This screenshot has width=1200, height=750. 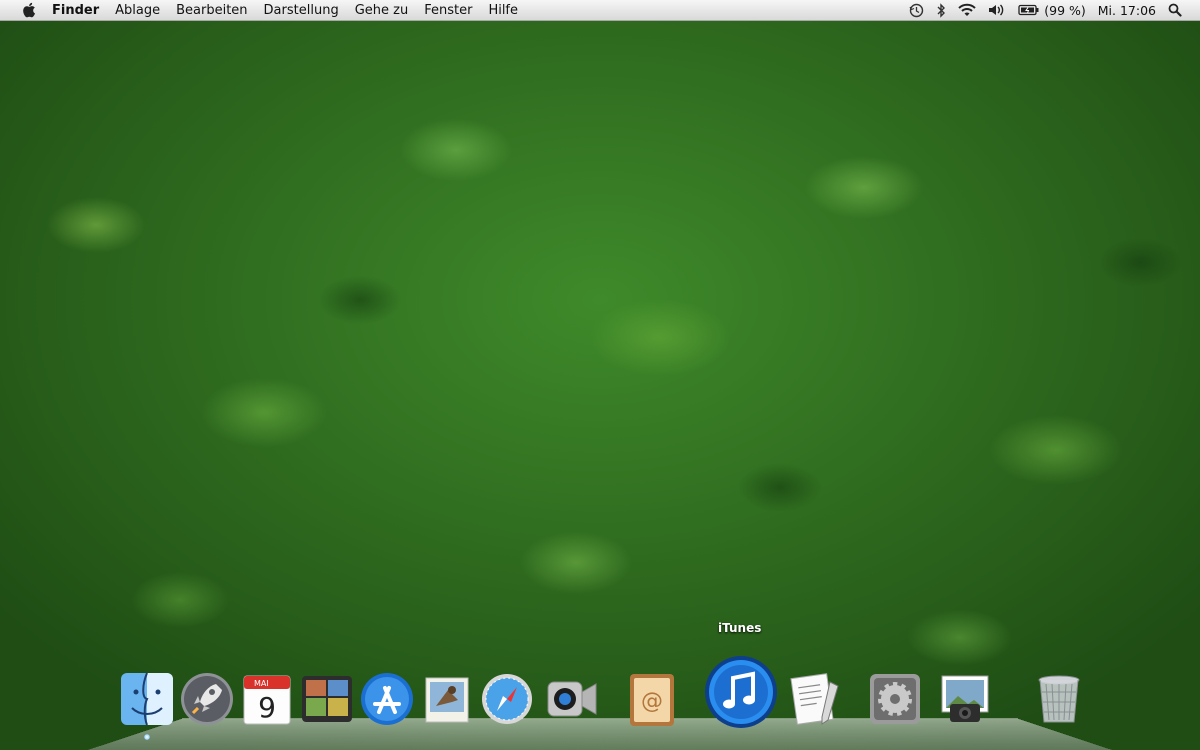 I want to click on spotlight-search-icon, so click(x=1175, y=10).